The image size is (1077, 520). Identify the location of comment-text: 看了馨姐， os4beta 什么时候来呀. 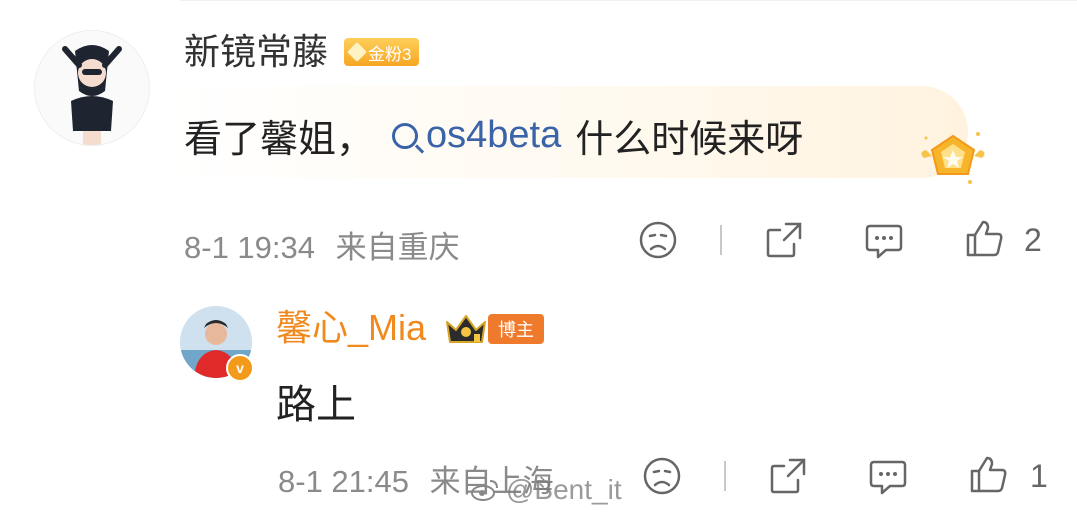
(493, 135).